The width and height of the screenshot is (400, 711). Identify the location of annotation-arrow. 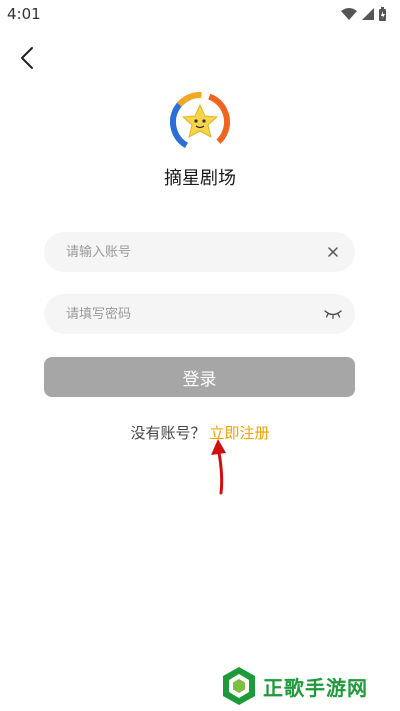
(218, 467).